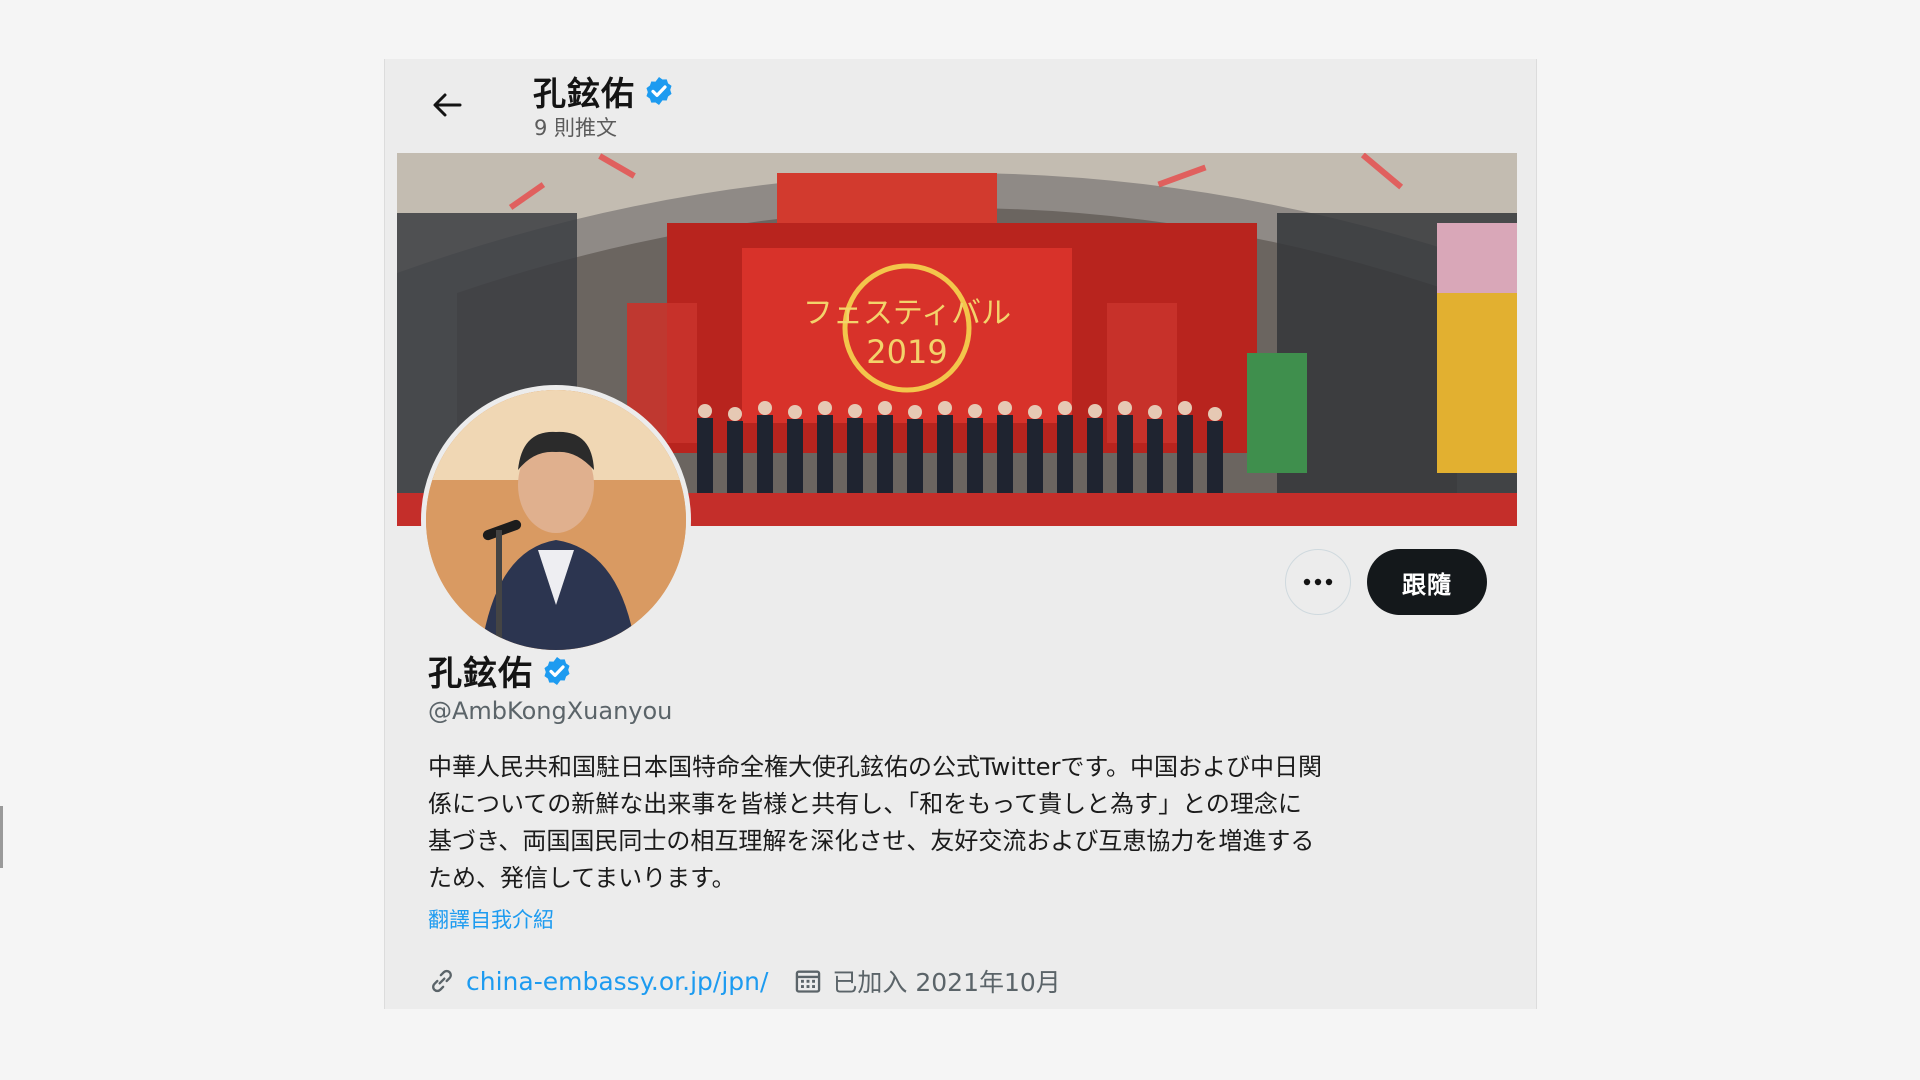  What do you see at coordinates (808, 981) in the screenshot?
I see `calendar-icon` at bounding box center [808, 981].